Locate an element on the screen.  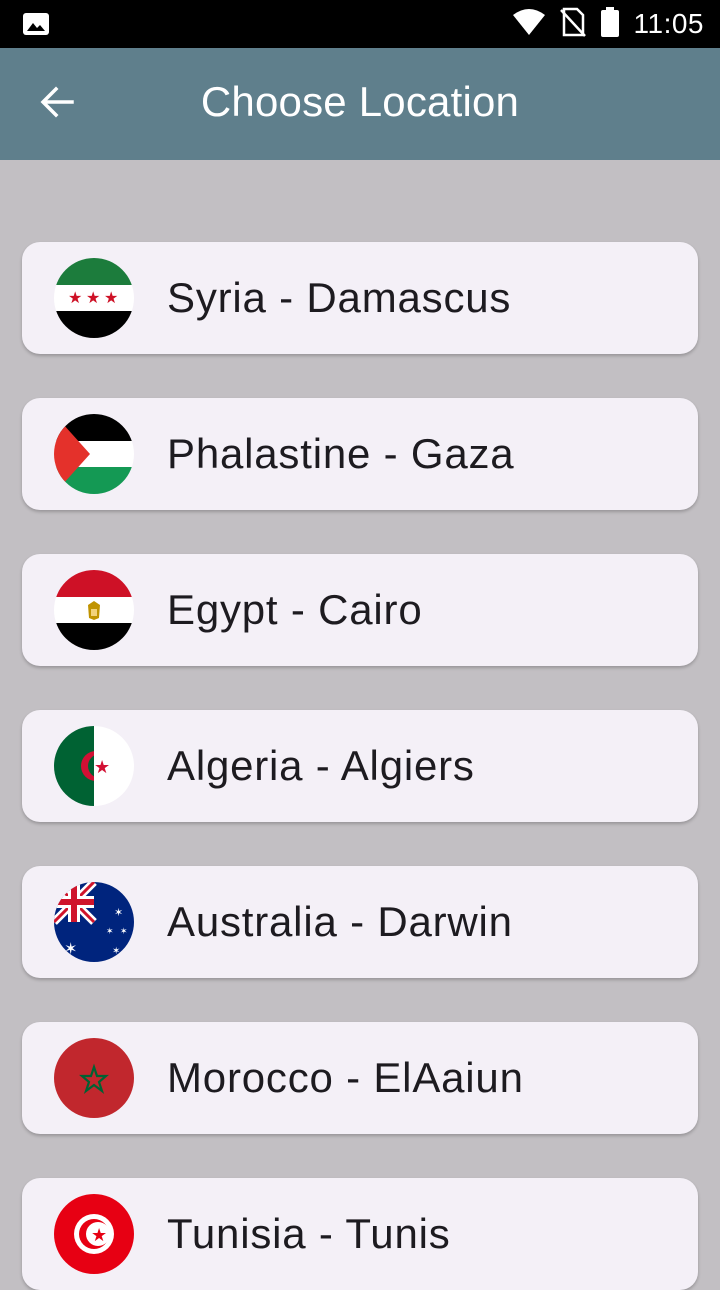
location-item-australia: ✶ ✶ ✶ ✶ ✶ Australia - Darwin is located at coordinates (360, 922).